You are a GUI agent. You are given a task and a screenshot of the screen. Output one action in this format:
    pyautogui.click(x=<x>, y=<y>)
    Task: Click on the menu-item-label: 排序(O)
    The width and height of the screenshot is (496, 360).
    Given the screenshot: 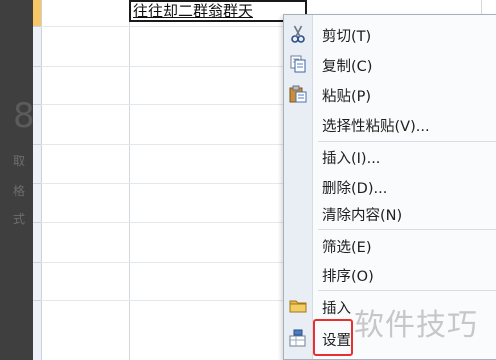 What is the action you would take?
    pyautogui.click(x=348, y=277)
    